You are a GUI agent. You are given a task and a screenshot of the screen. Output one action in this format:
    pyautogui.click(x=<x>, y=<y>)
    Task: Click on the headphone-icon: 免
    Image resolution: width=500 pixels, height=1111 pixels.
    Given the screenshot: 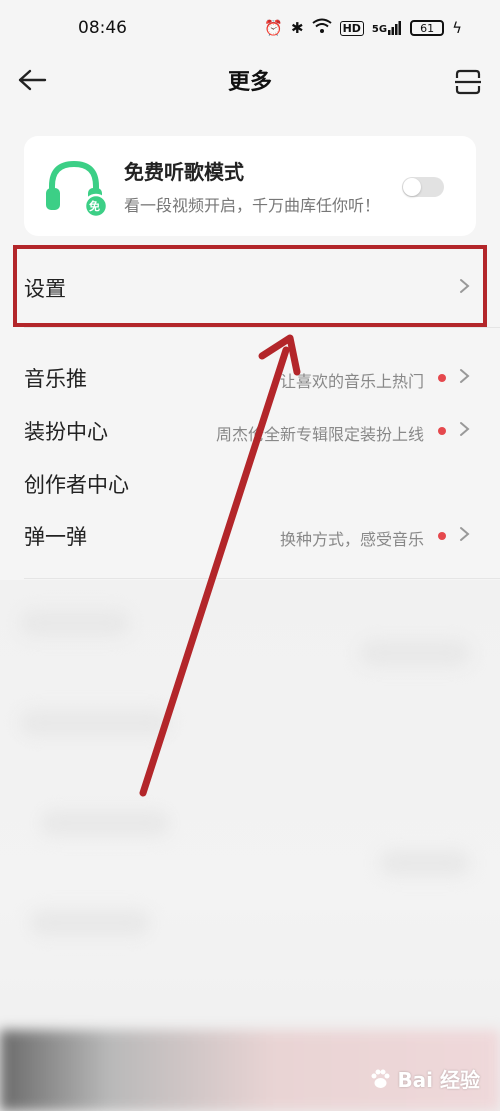 What is the action you would take?
    pyautogui.click(x=76, y=188)
    